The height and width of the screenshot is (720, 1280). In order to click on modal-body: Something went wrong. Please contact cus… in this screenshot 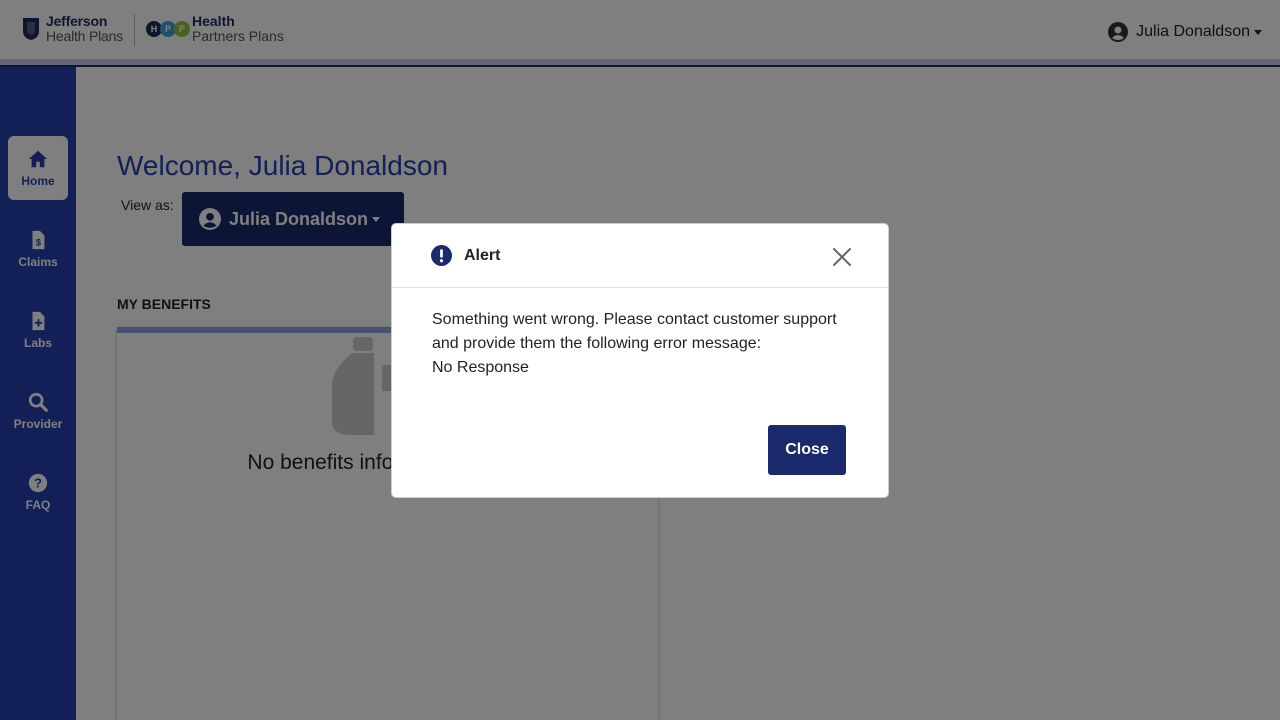, I will do `click(642, 344)`.